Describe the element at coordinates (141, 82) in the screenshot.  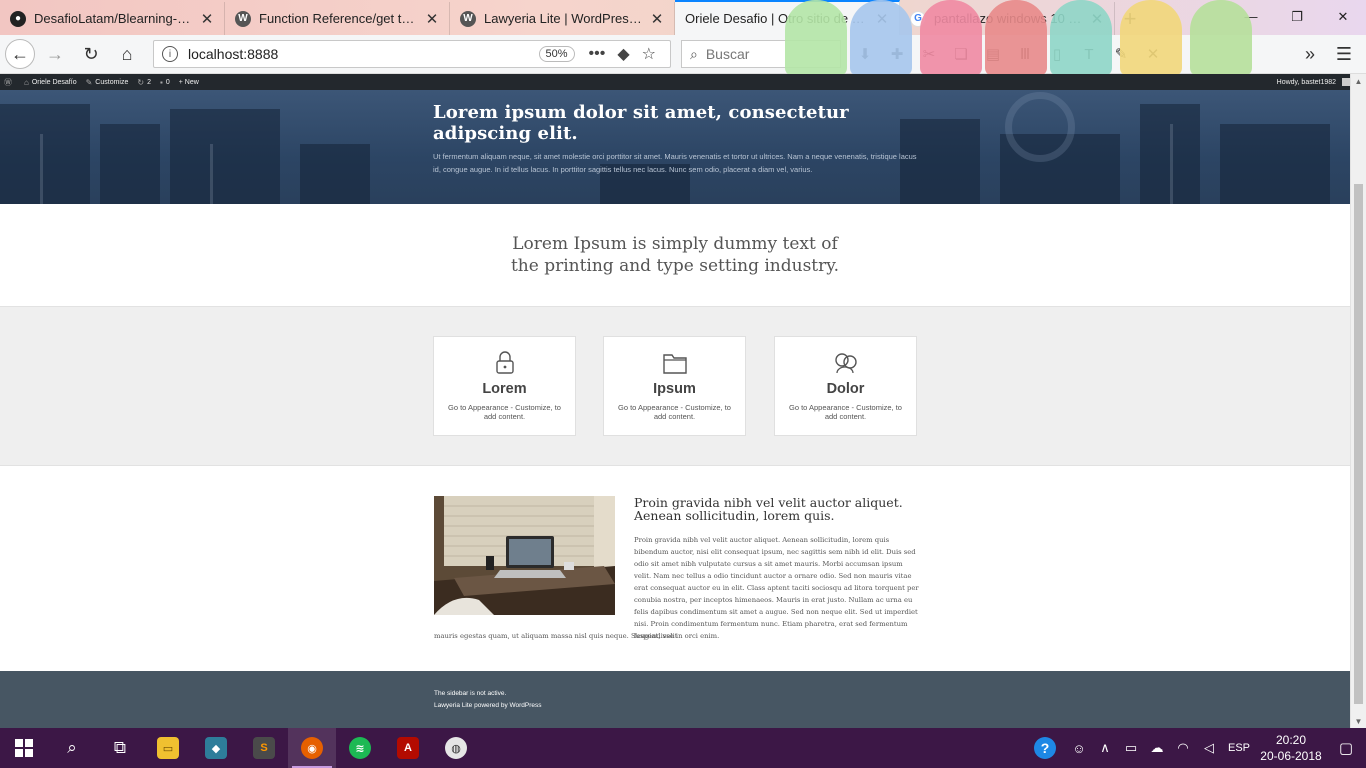
I see `updates-icon: ↻` at that location.